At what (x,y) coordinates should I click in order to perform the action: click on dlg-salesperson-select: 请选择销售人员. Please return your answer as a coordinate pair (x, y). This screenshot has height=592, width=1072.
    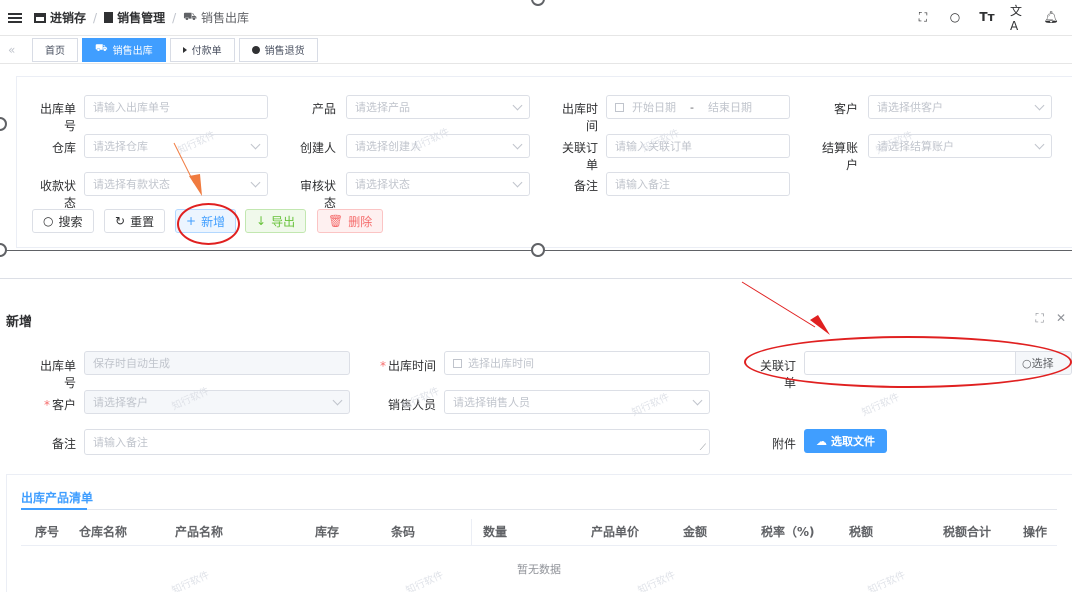
    Looking at the image, I should click on (577, 402).